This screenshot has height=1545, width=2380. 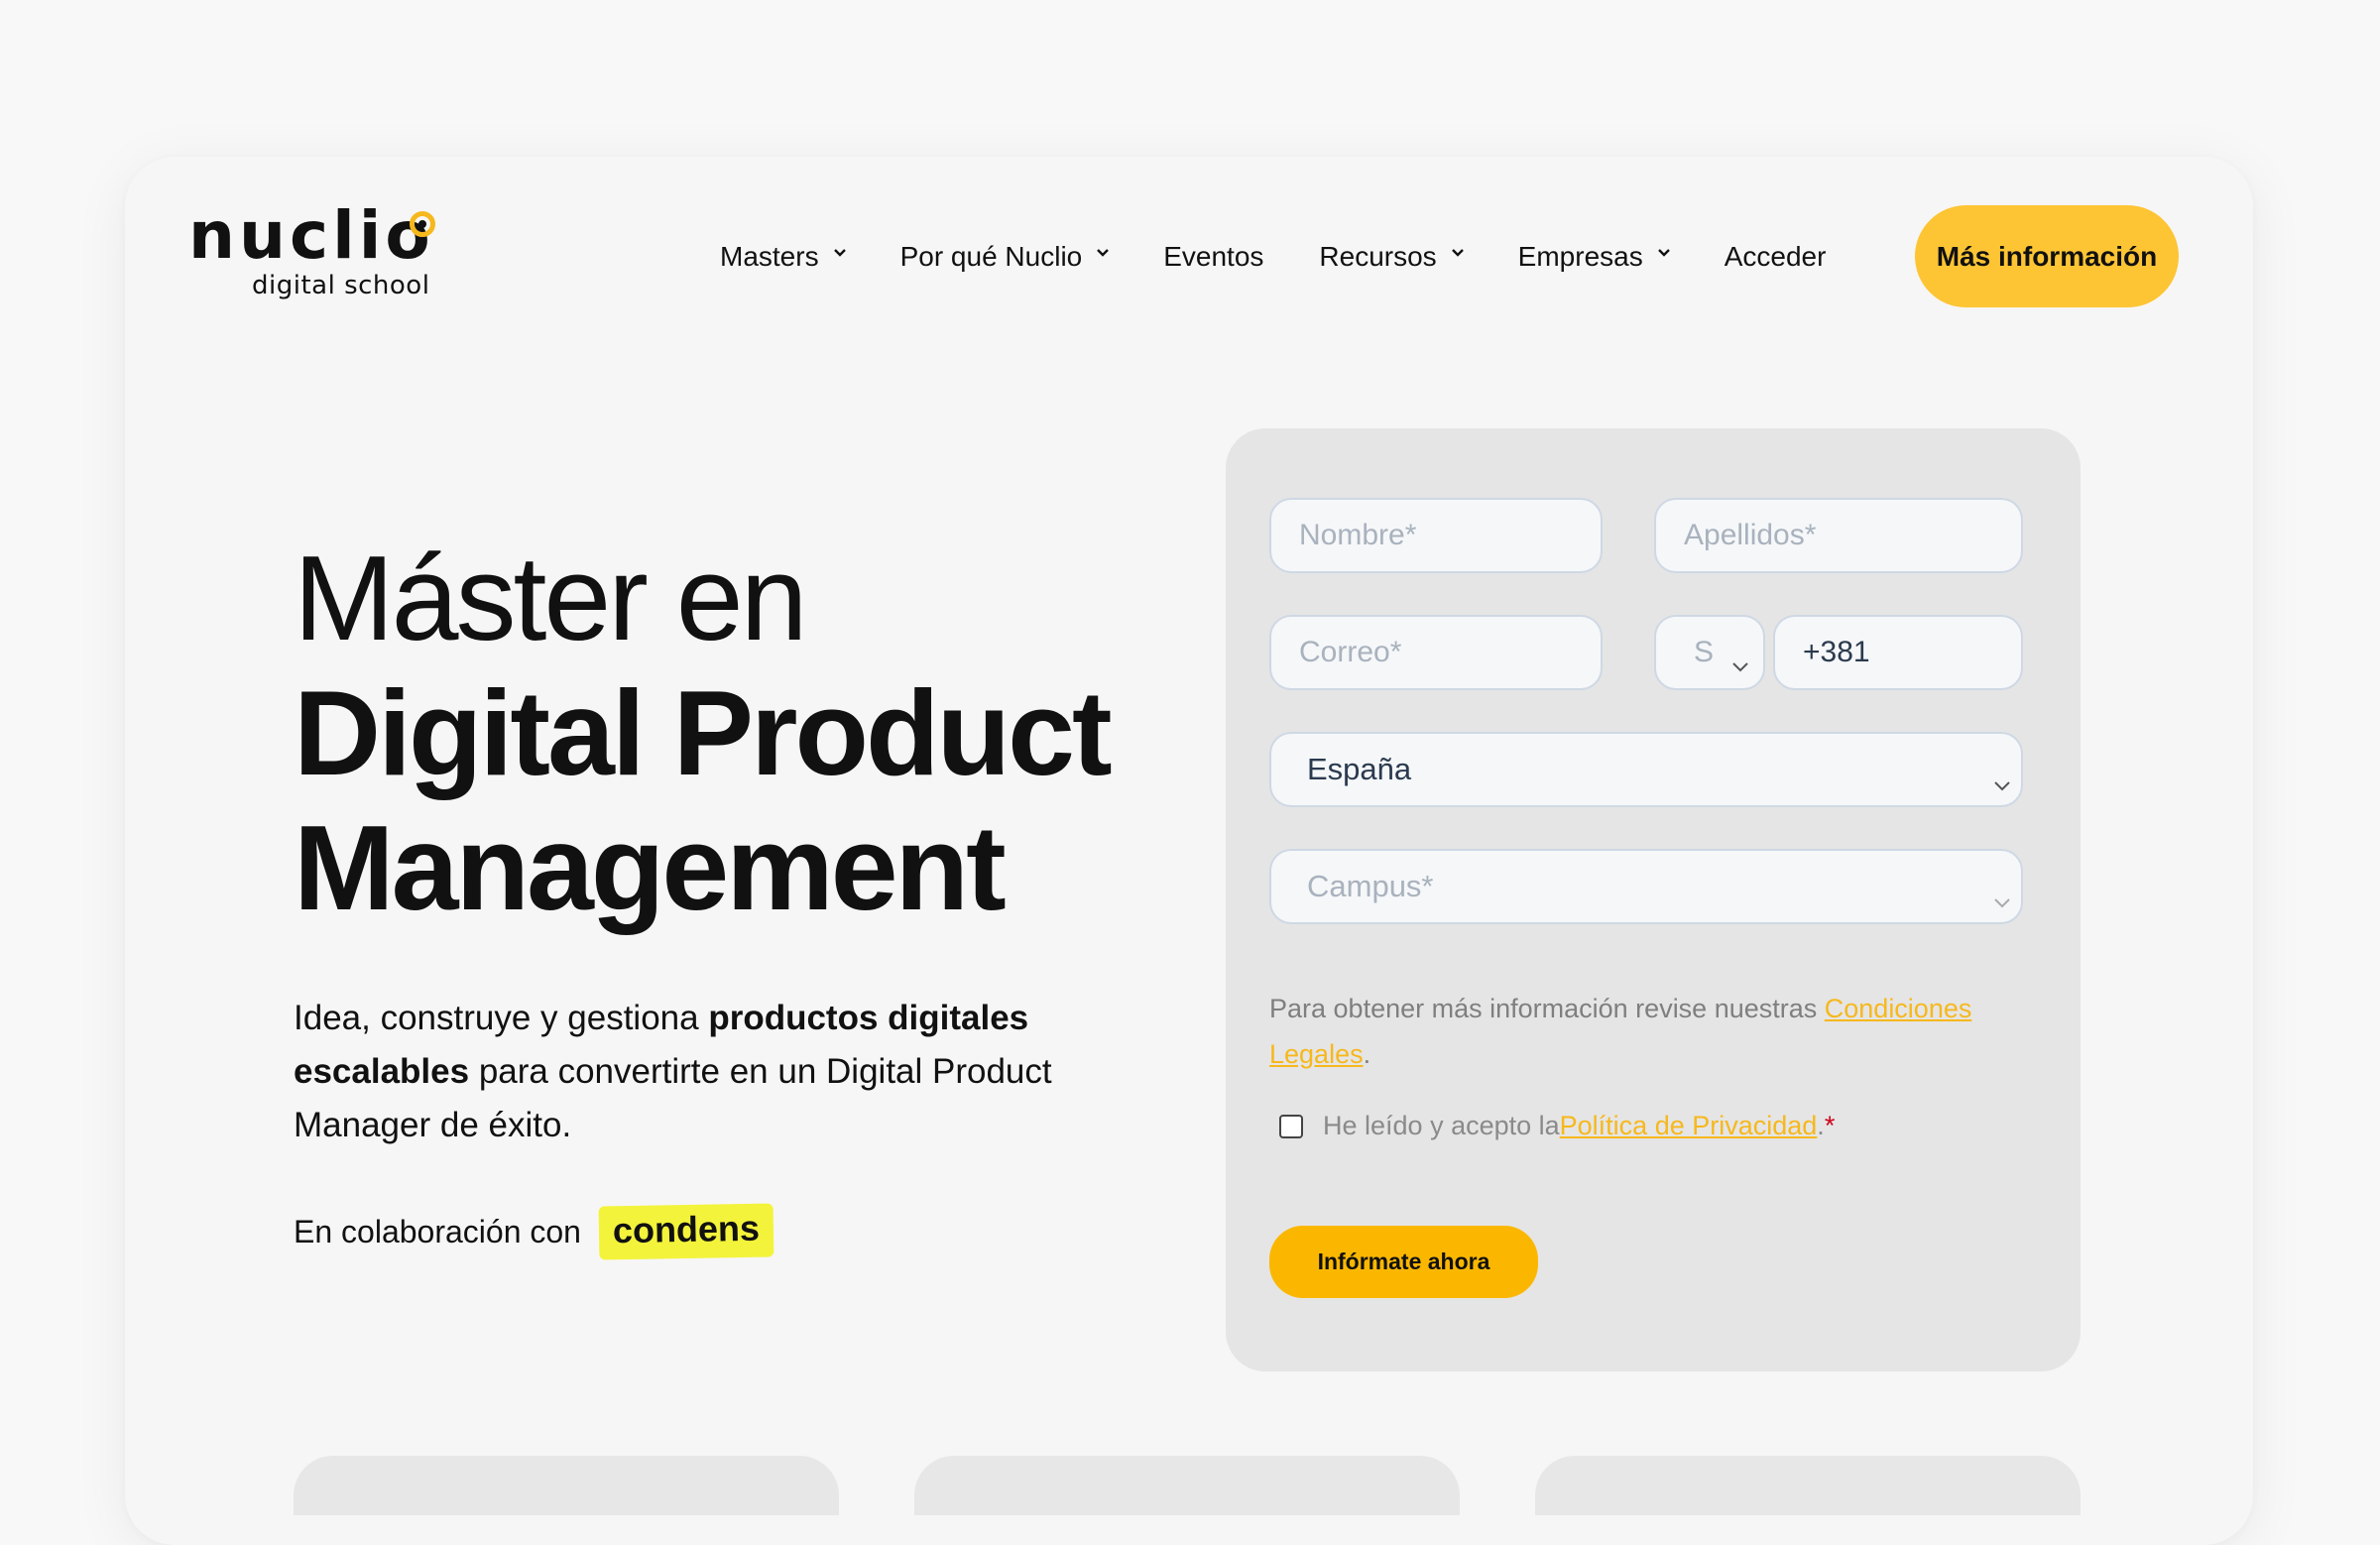 I want to click on apellidos-placeholder: Apellidos*, so click(x=1750, y=535).